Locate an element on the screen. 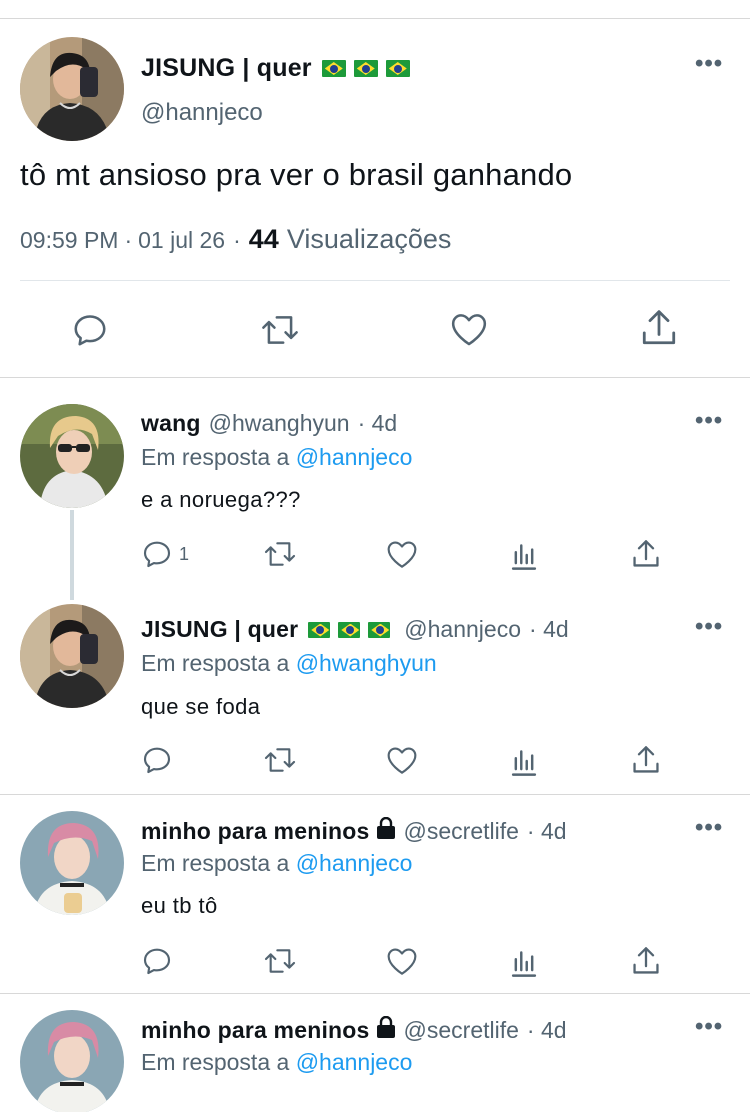  reply-text: que se foda is located at coordinates (201, 706).